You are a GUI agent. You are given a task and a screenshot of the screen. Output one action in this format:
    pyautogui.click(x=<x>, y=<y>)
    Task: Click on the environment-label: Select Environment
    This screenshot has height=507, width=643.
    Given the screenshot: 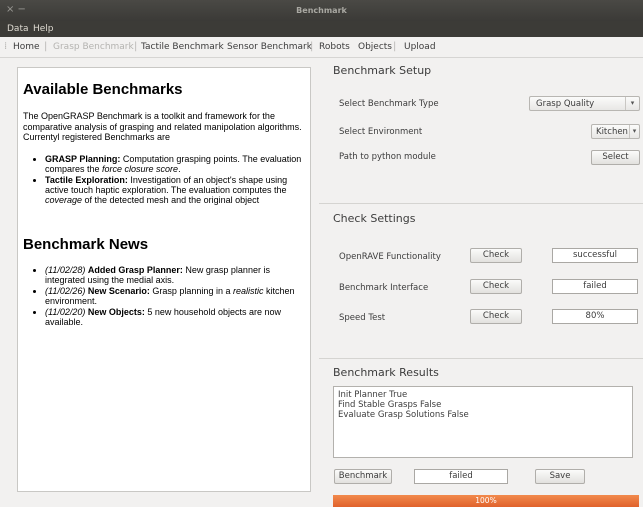 What is the action you would take?
    pyautogui.click(x=381, y=132)
    